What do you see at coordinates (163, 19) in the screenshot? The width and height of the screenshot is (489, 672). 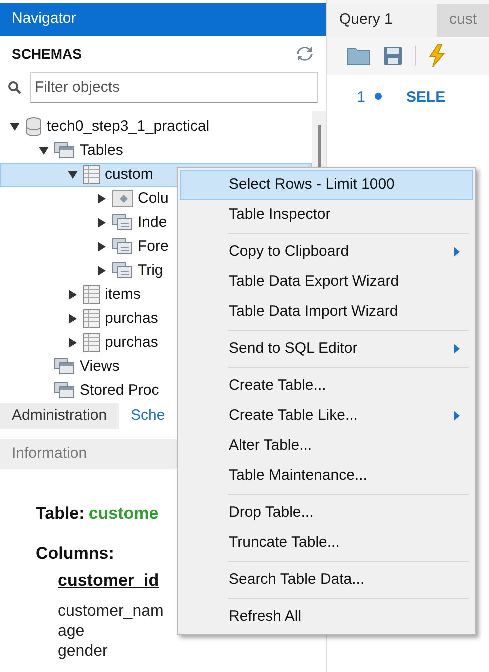 I see `panel-header: Navigator` at bounding box center [163, 19].